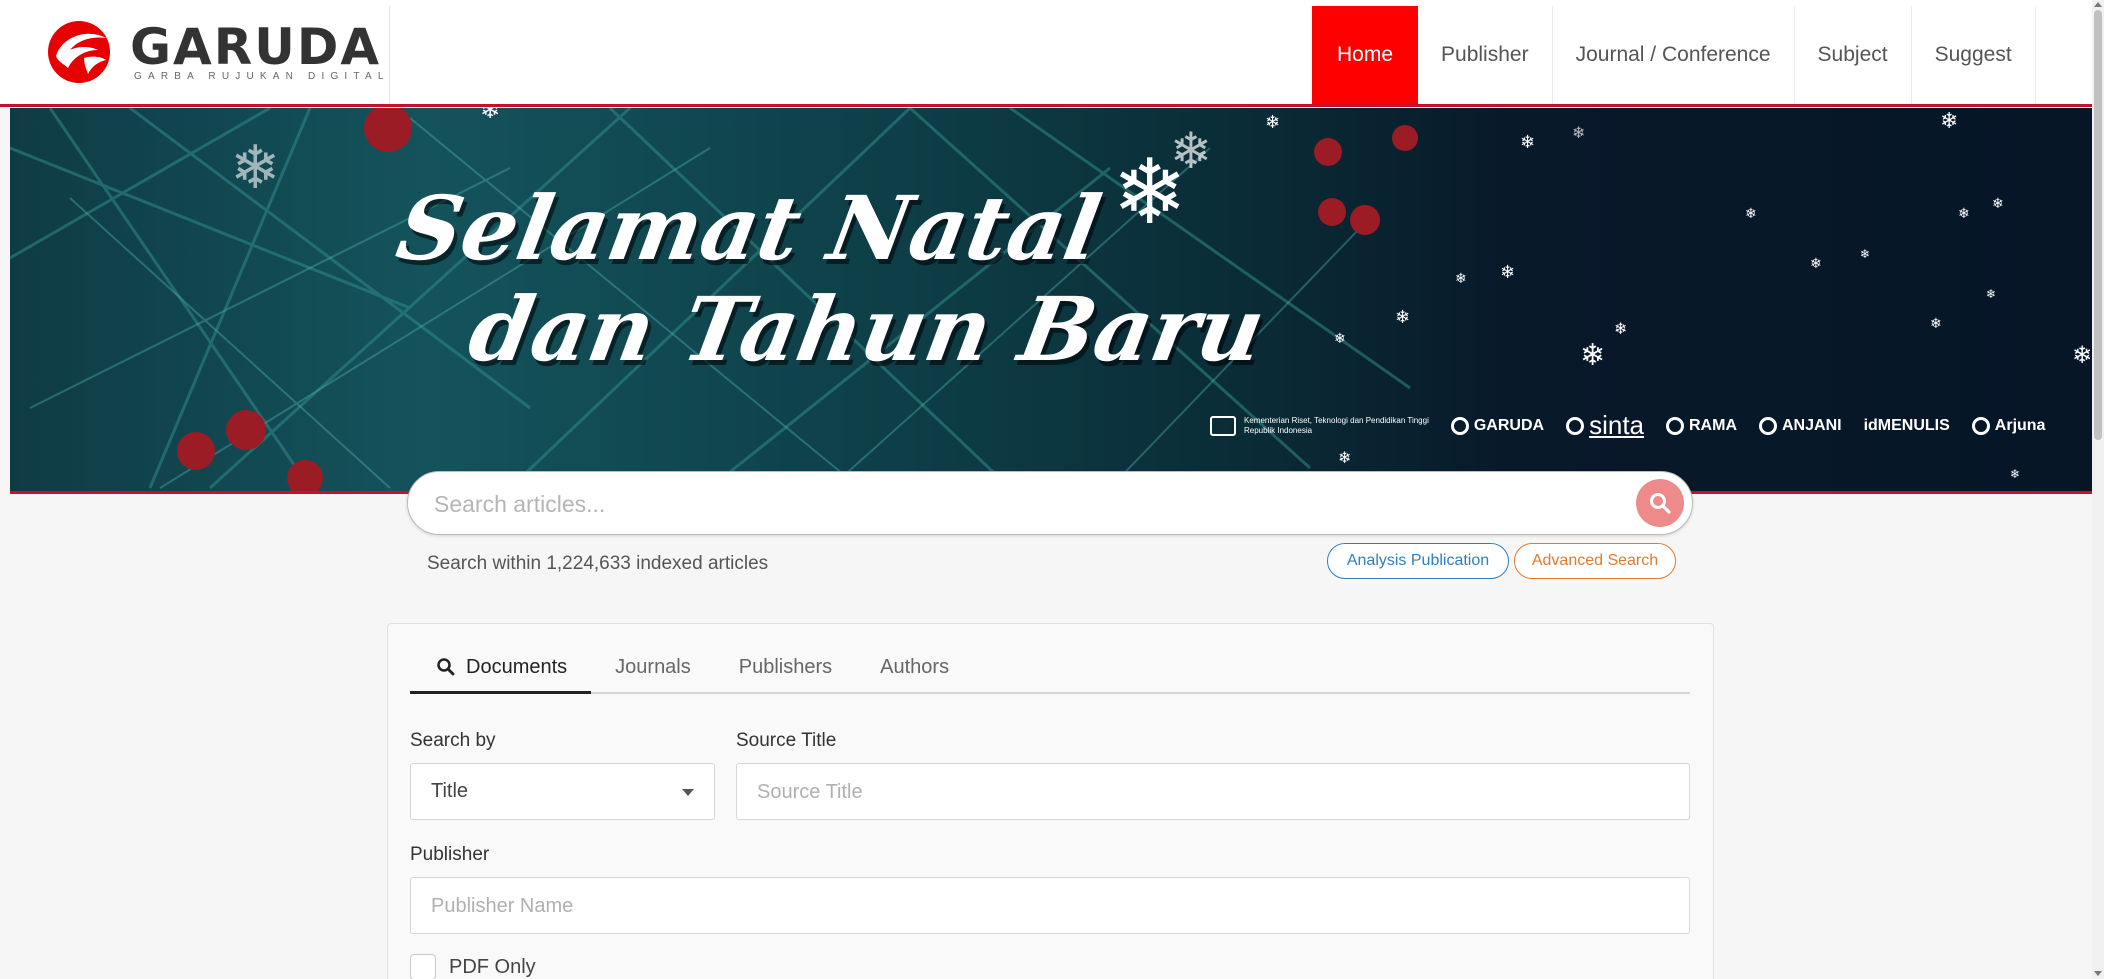 The height and width of the screenshot is (979, 2104). I want to click on publisher-name-input, so click(1006, 906).